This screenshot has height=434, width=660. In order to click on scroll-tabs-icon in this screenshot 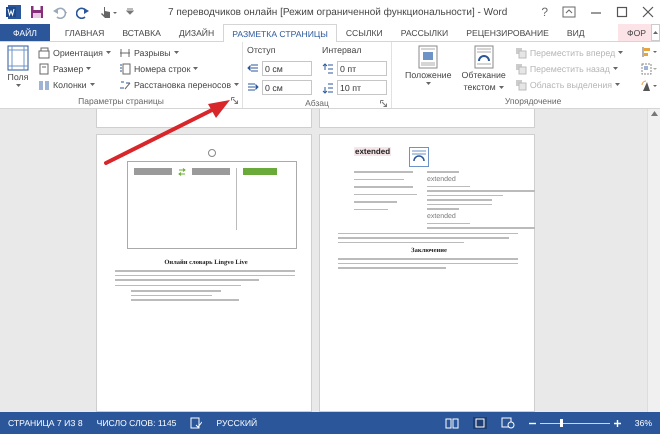, I will do `click(655, 32)`.